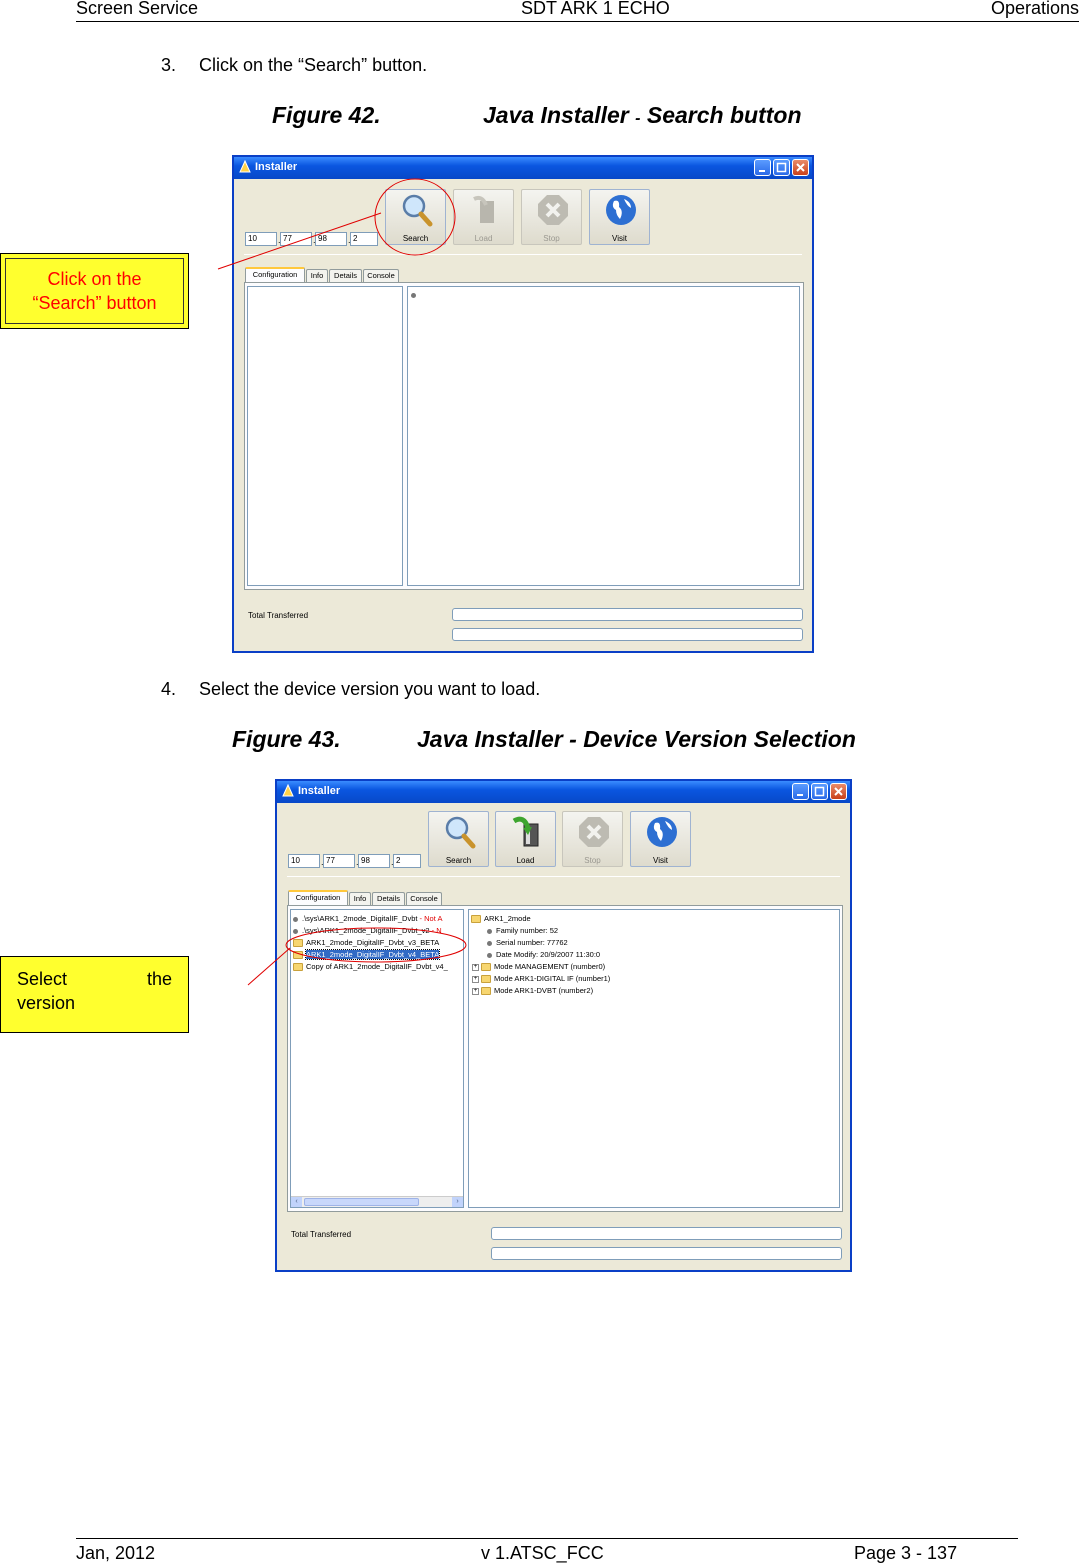 This screenshot has width=1079, height=1564. I want to click on step-text: Click on the “Search” button., so click(313, 65).